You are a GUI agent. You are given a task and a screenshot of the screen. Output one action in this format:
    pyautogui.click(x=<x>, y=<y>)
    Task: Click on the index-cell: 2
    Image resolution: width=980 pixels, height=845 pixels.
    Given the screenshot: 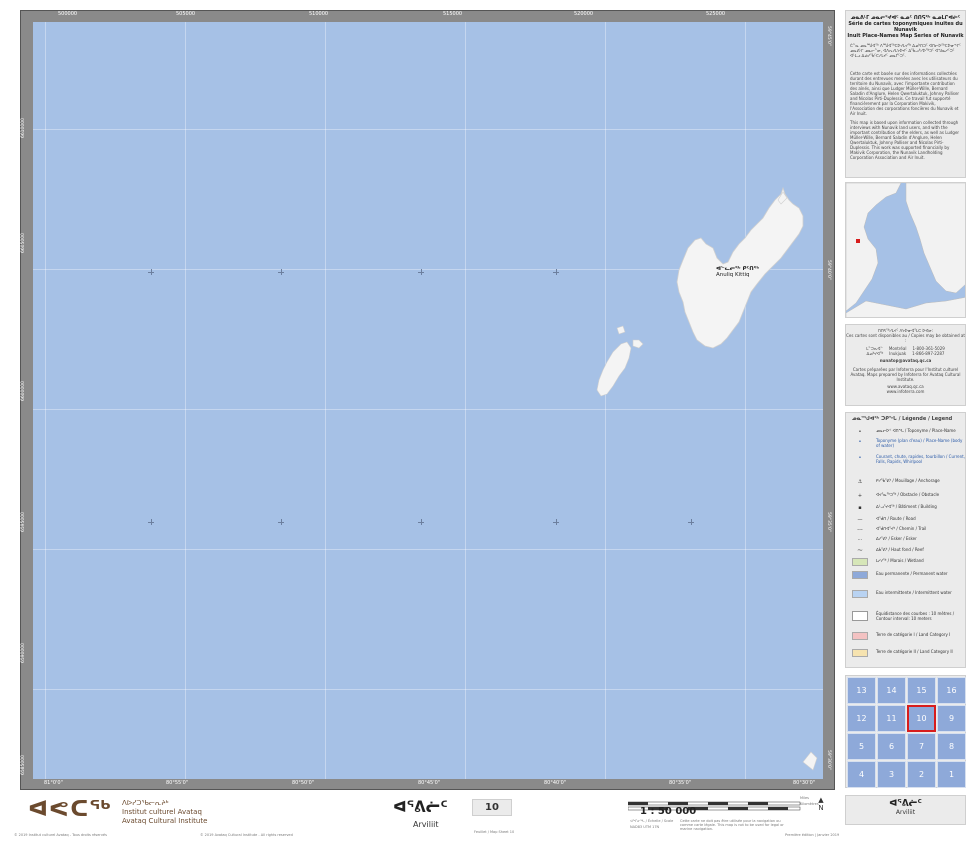 What is the action you would take?
    pyautogui.click(x=921, y=774)
    